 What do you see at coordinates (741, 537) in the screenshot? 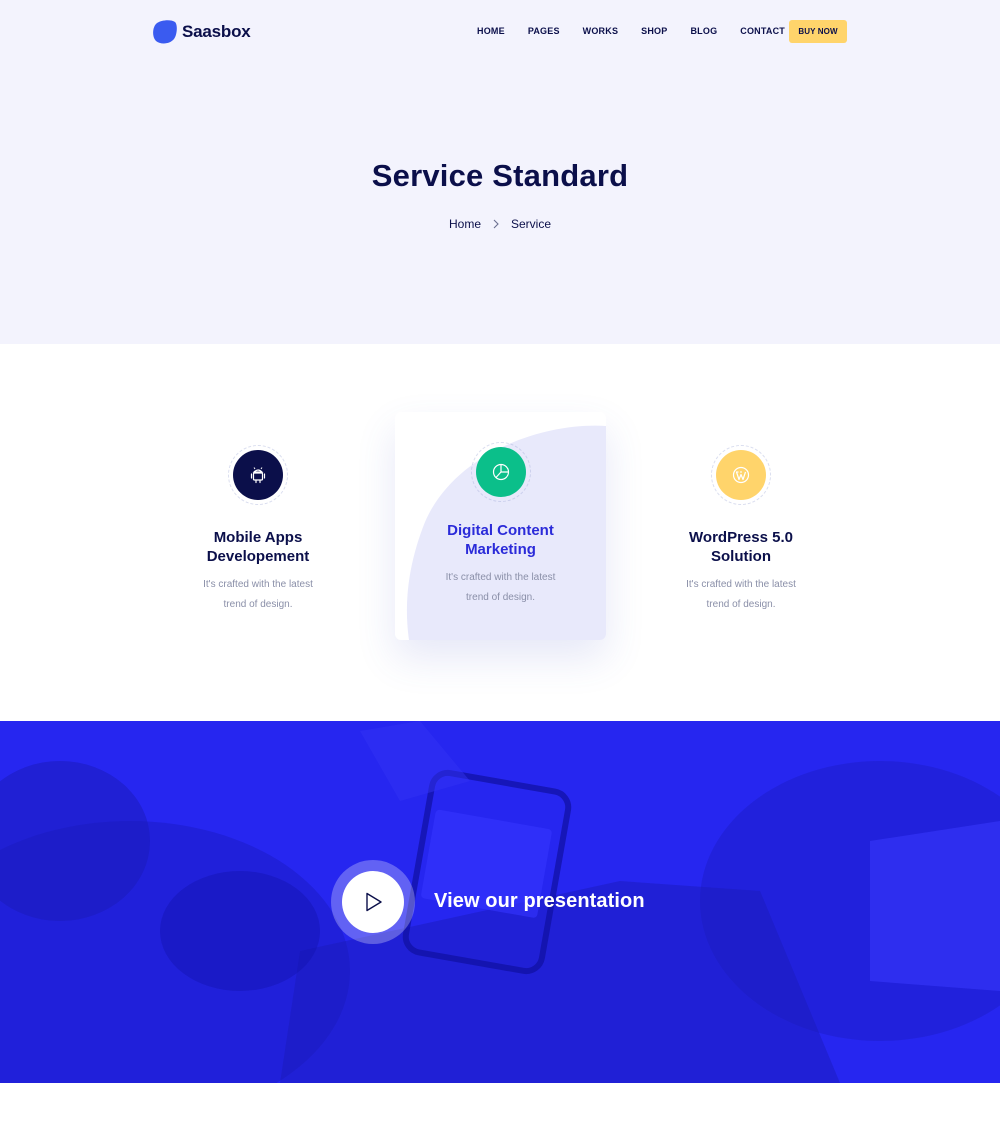
I see `service-title-line: WordPress 5.0` at bounding box center [741, 537].